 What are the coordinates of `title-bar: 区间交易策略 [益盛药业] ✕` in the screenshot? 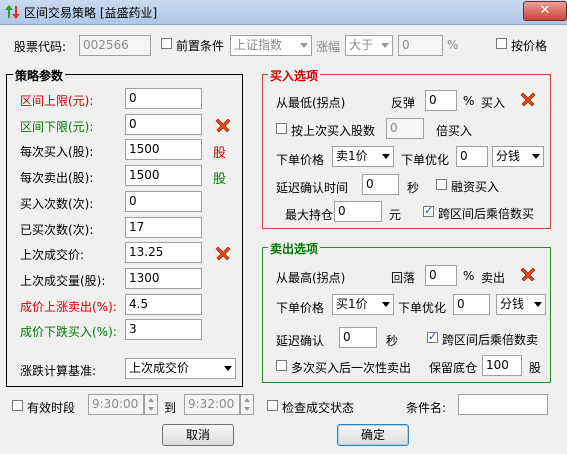 It's located at (283, 12).